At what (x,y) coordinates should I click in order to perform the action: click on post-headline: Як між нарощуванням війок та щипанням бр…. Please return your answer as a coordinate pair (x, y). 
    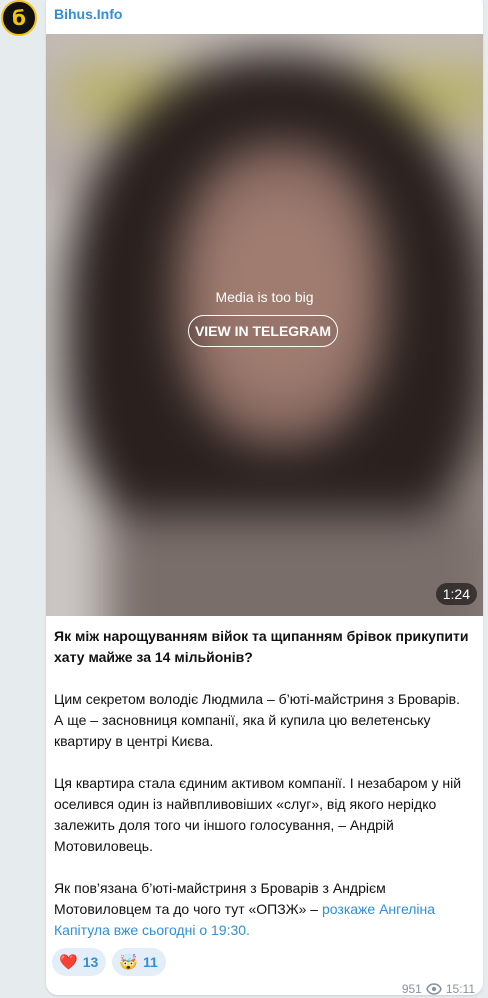
    Looking at the image, I should click on (261, 646).